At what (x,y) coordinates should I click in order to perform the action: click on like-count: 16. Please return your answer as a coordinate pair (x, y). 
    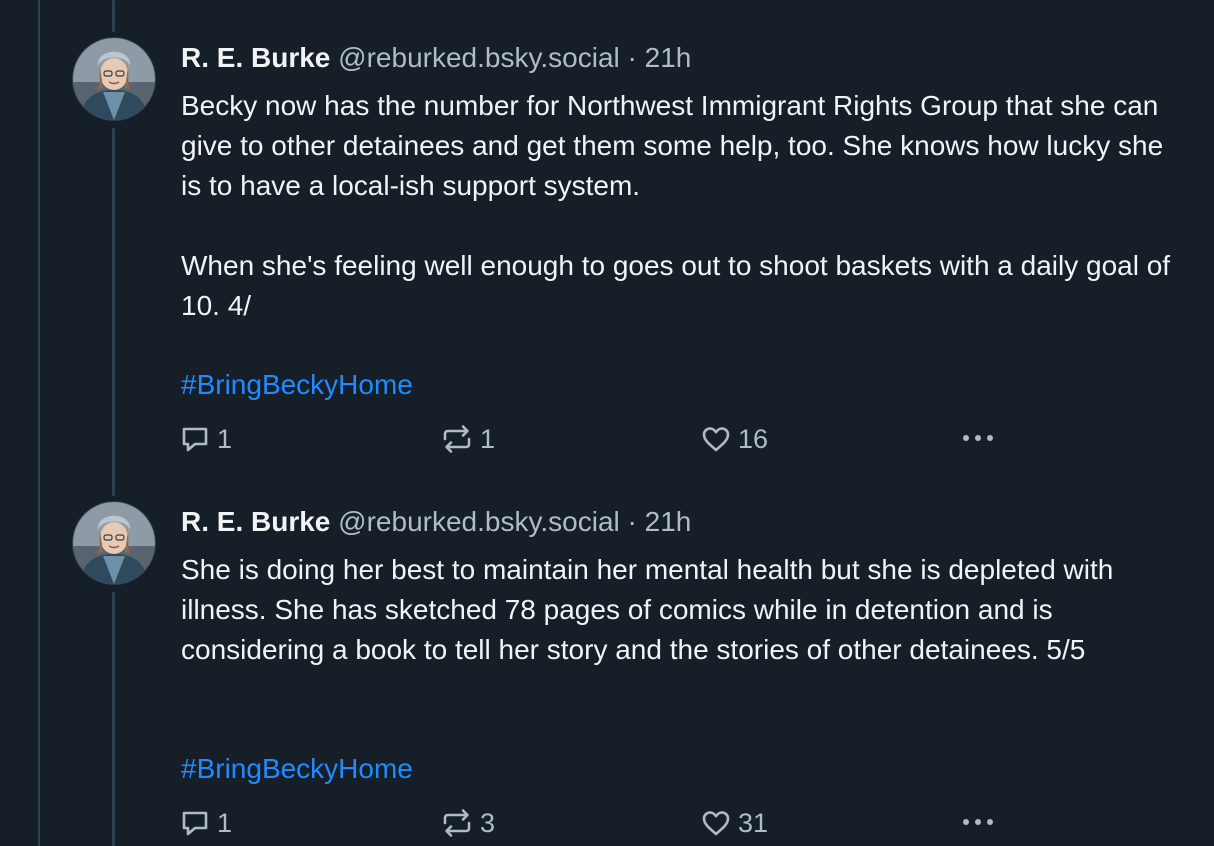
    Looking at the image, I should click on (753, 439).